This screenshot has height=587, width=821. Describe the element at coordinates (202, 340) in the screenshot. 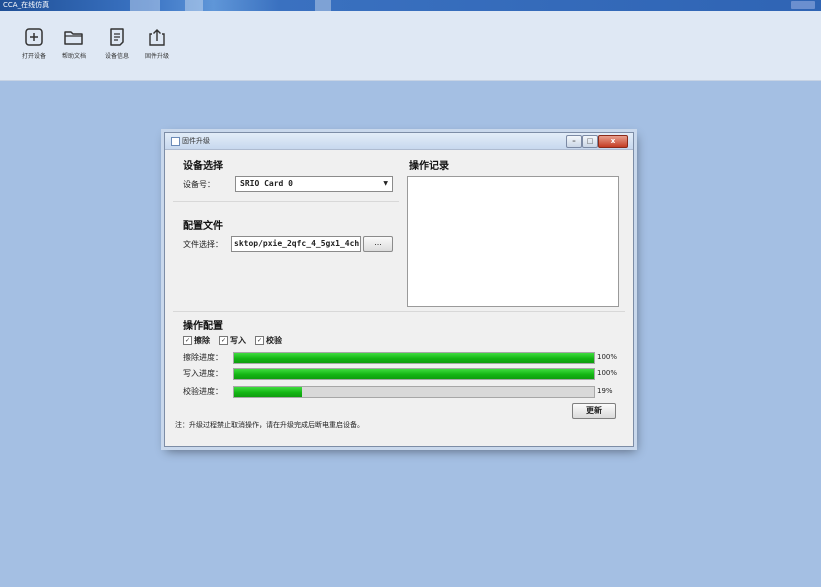

I see `erase-label: 擦除` at that location.